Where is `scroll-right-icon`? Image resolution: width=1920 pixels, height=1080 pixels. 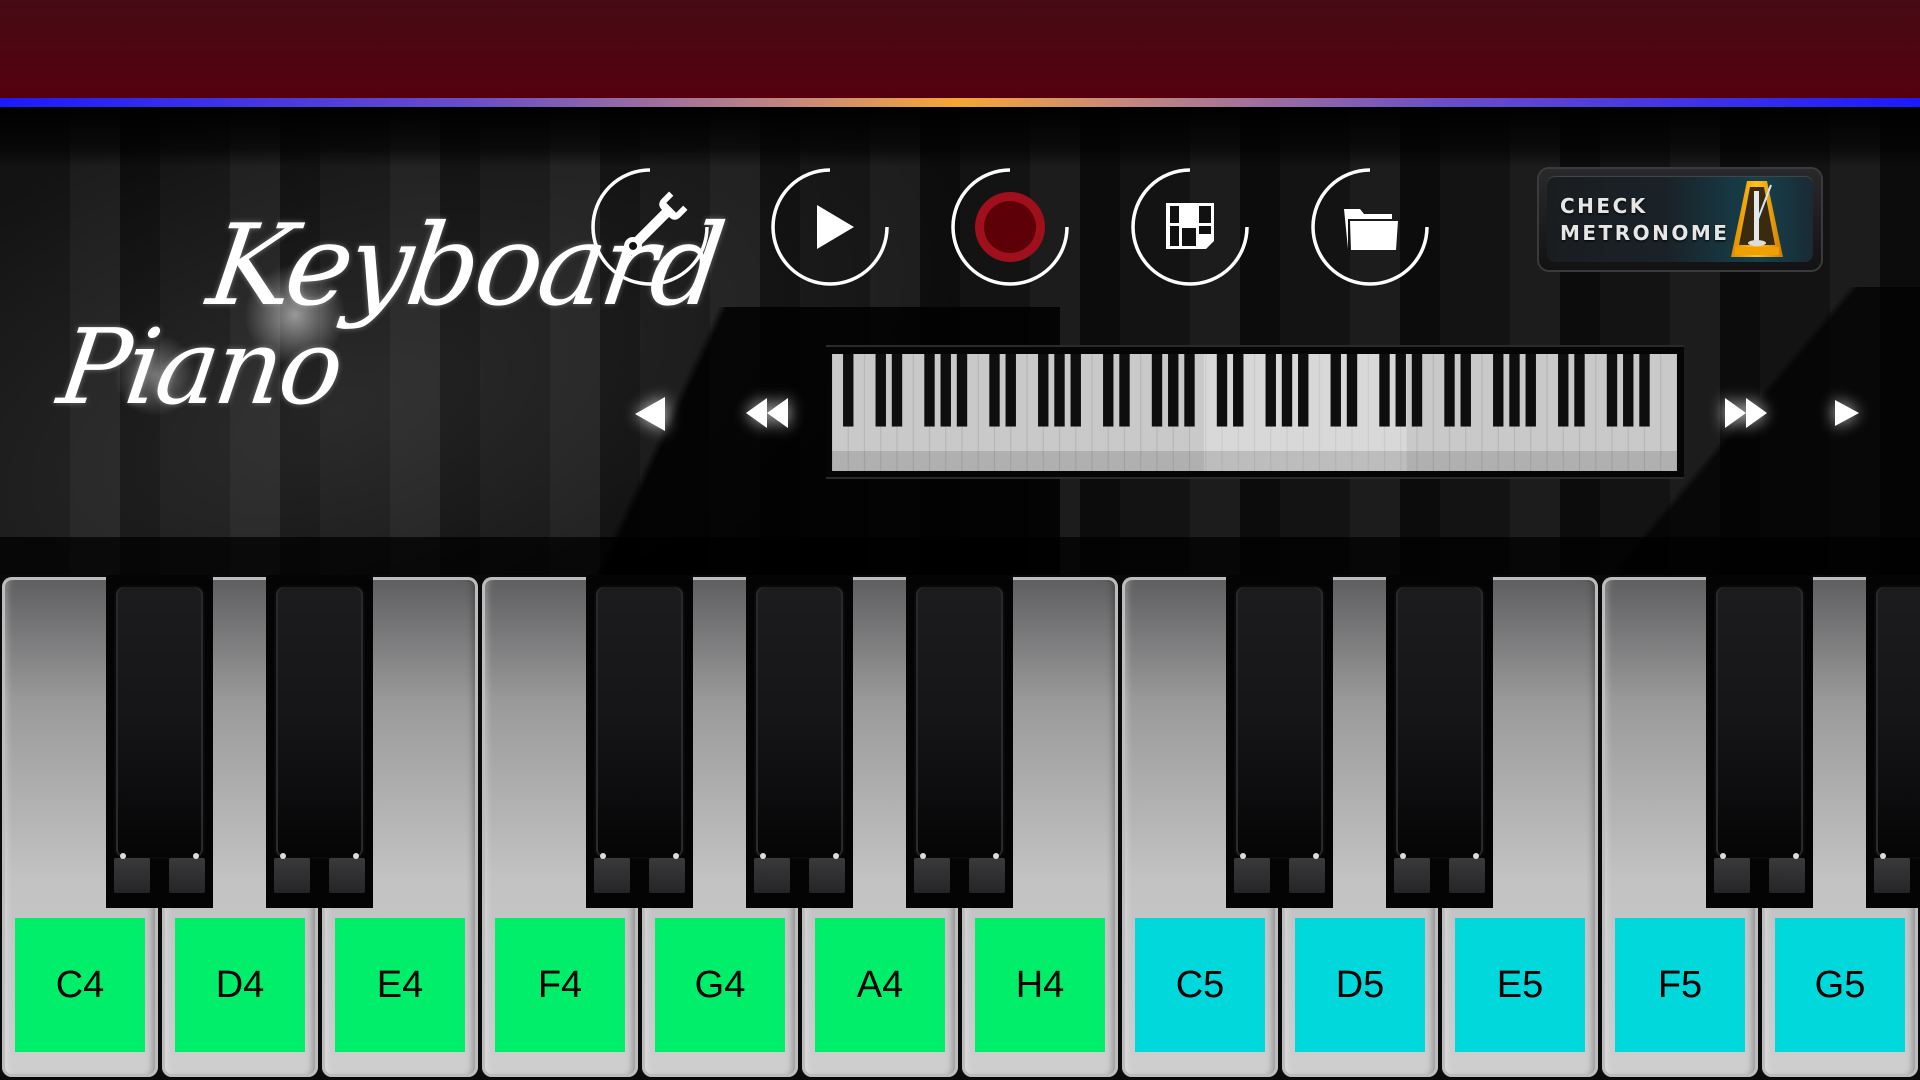
scroll-right-icon is located at coordinates (1847, 413).